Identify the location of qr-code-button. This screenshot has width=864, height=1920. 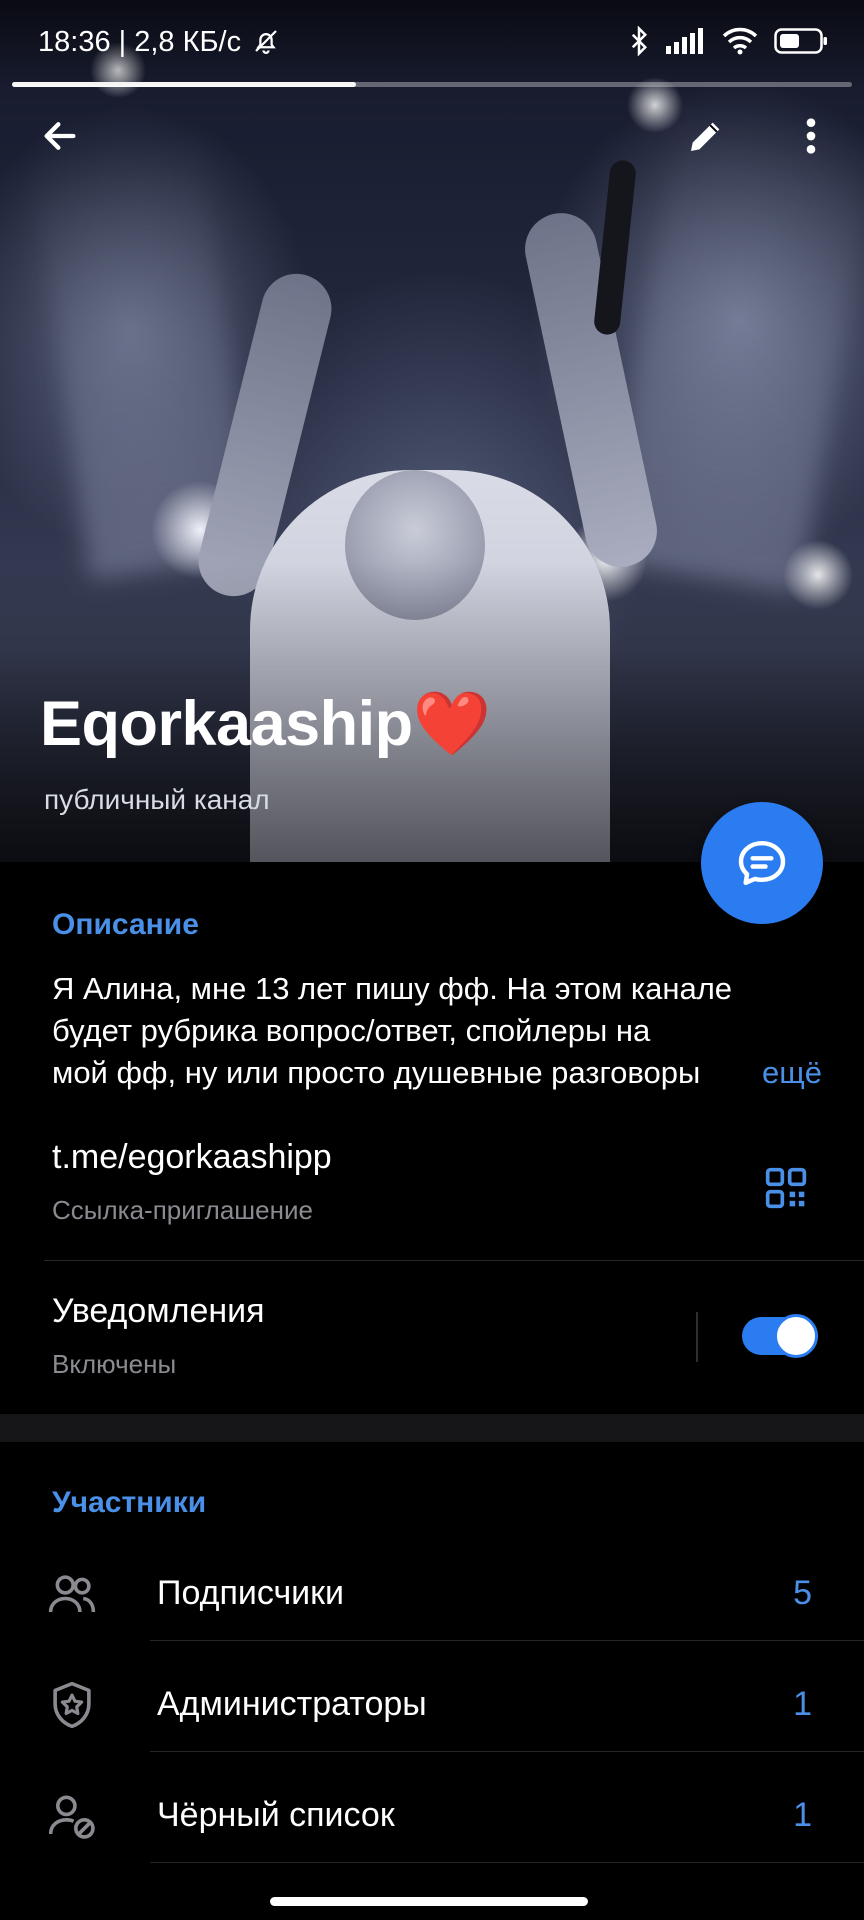
(786, 1188).